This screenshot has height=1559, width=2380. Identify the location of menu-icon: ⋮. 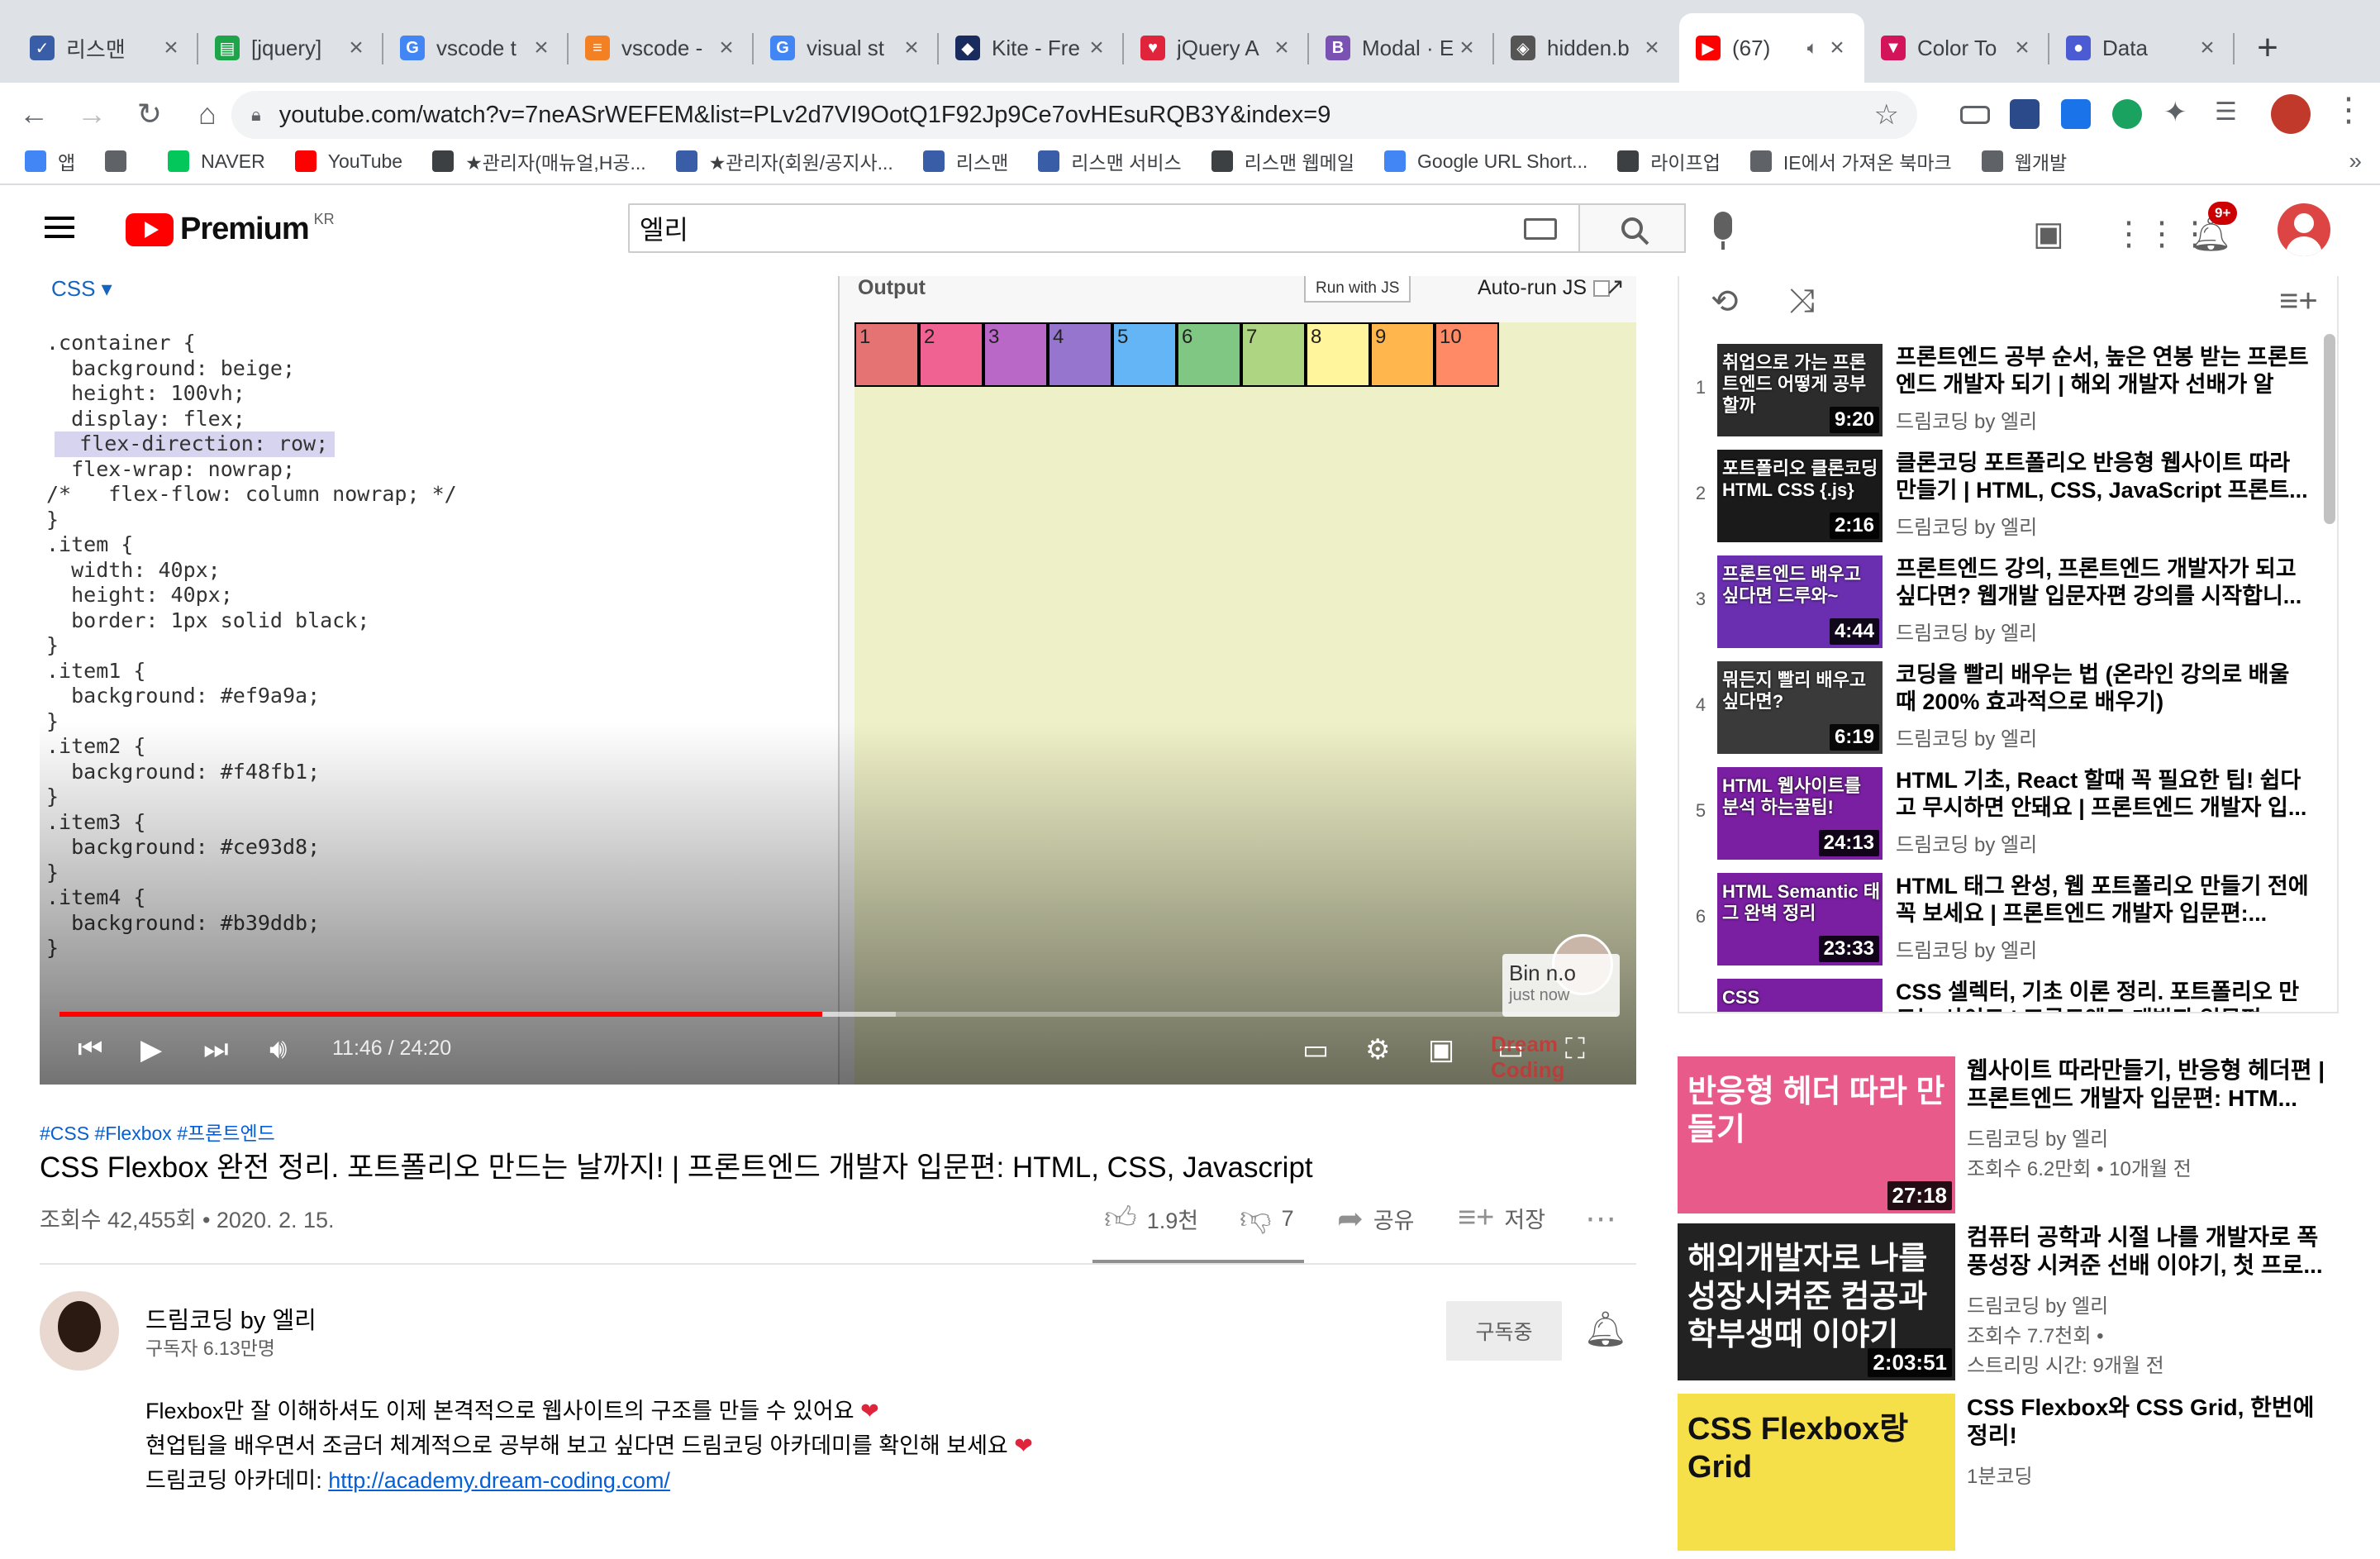
(2348, 110).